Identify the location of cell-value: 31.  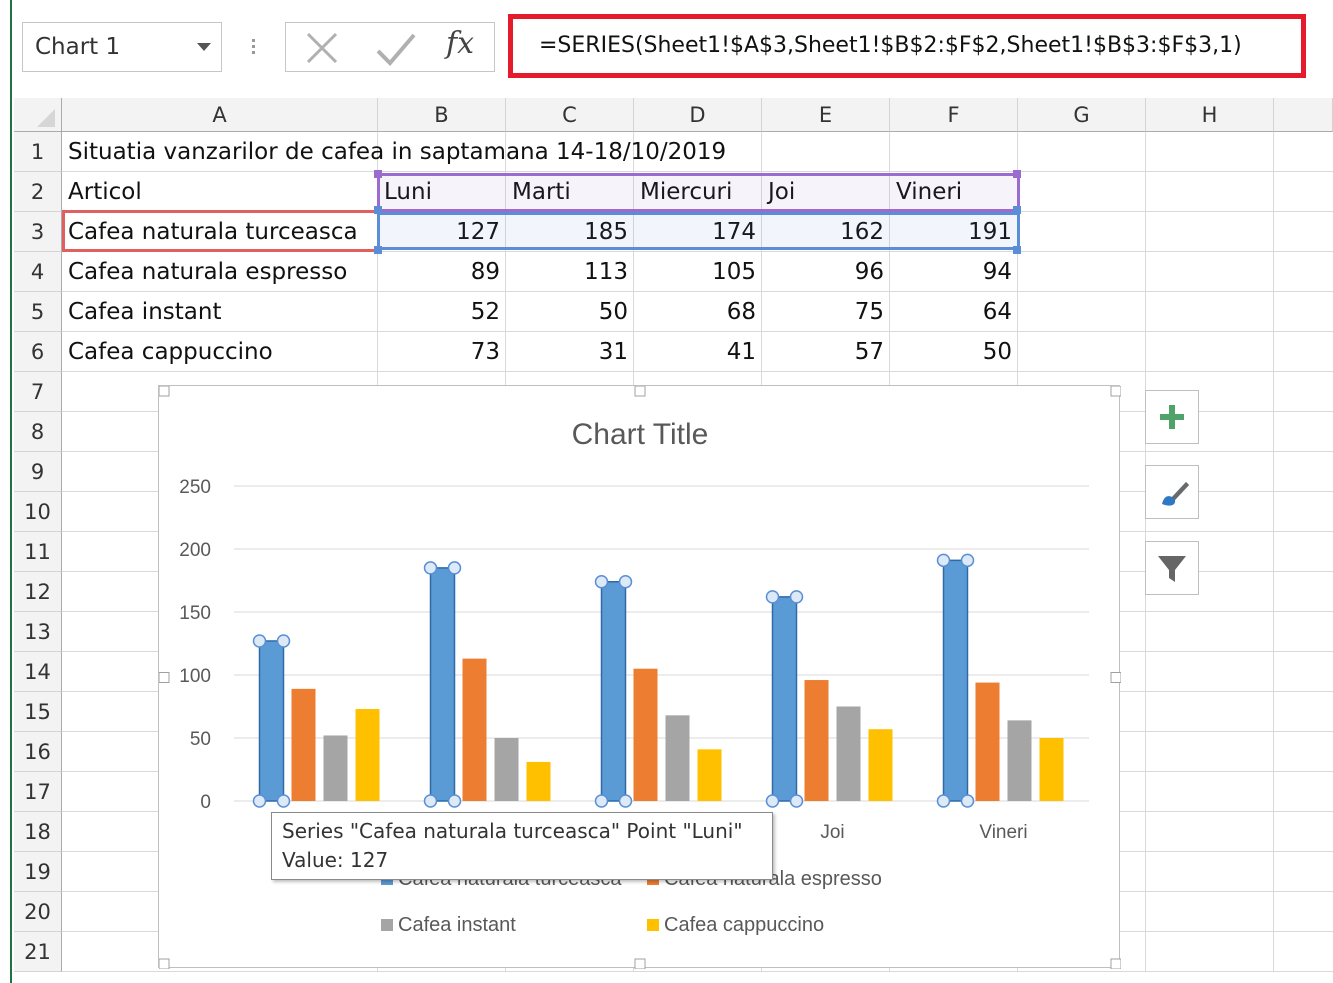
(567, 352).